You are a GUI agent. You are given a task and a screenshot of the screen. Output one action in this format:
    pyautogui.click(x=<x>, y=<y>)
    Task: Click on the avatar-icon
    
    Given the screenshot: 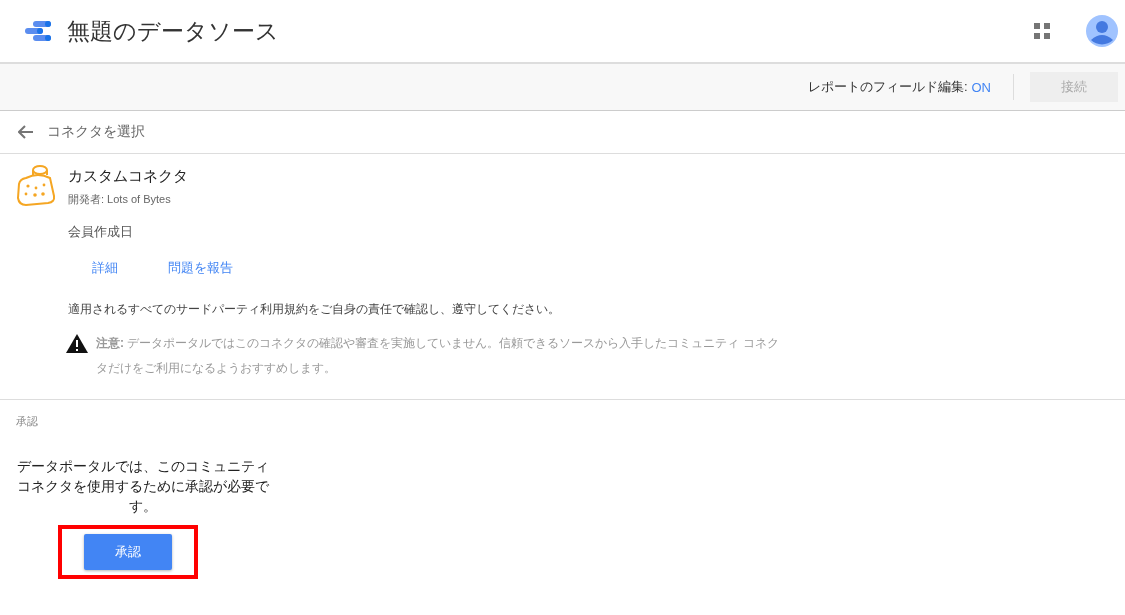 What is the action you would take?
    pyautogui.click(x=1102, y=31)
    